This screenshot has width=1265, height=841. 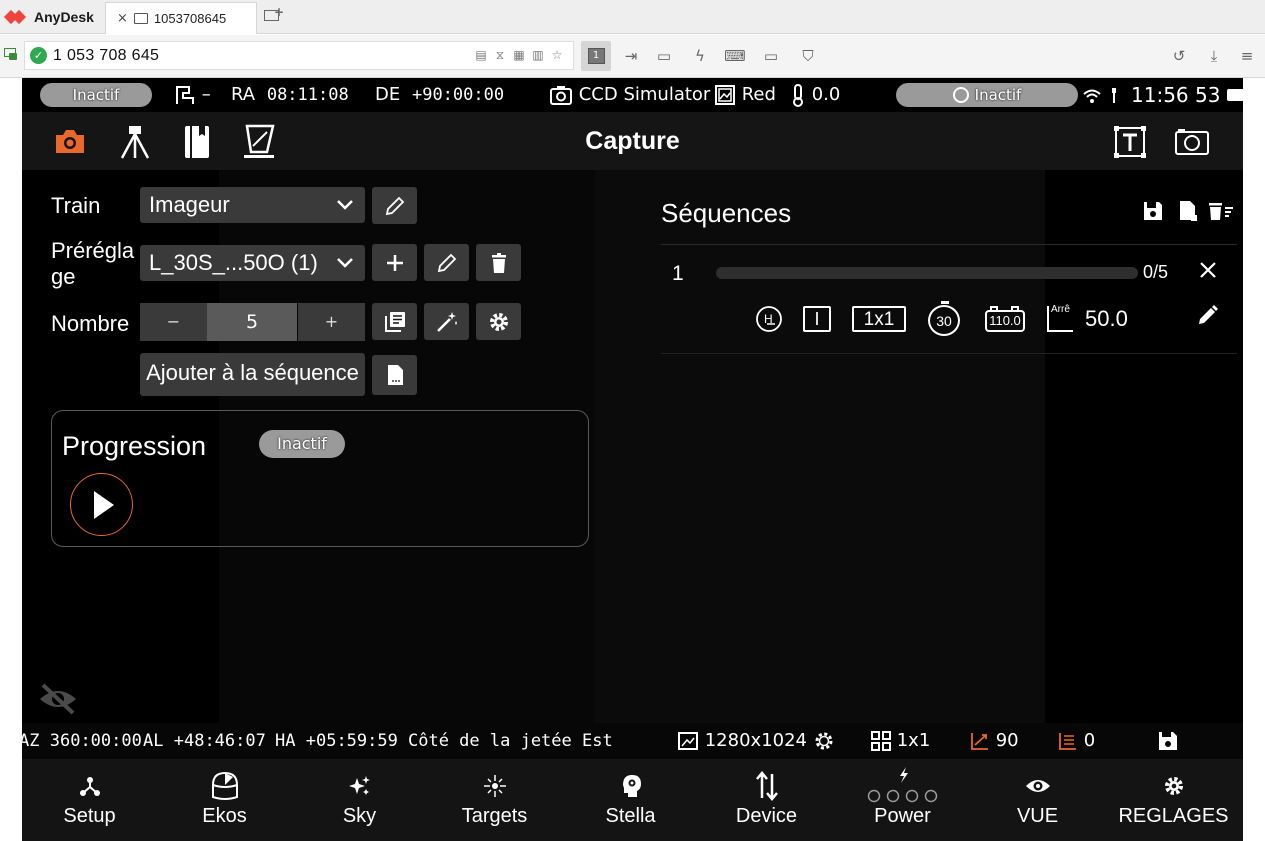 What do you see at coordinates (771, 56) in the screenshot?
I see `display-button: ▭` at bounding box center [771, 56].